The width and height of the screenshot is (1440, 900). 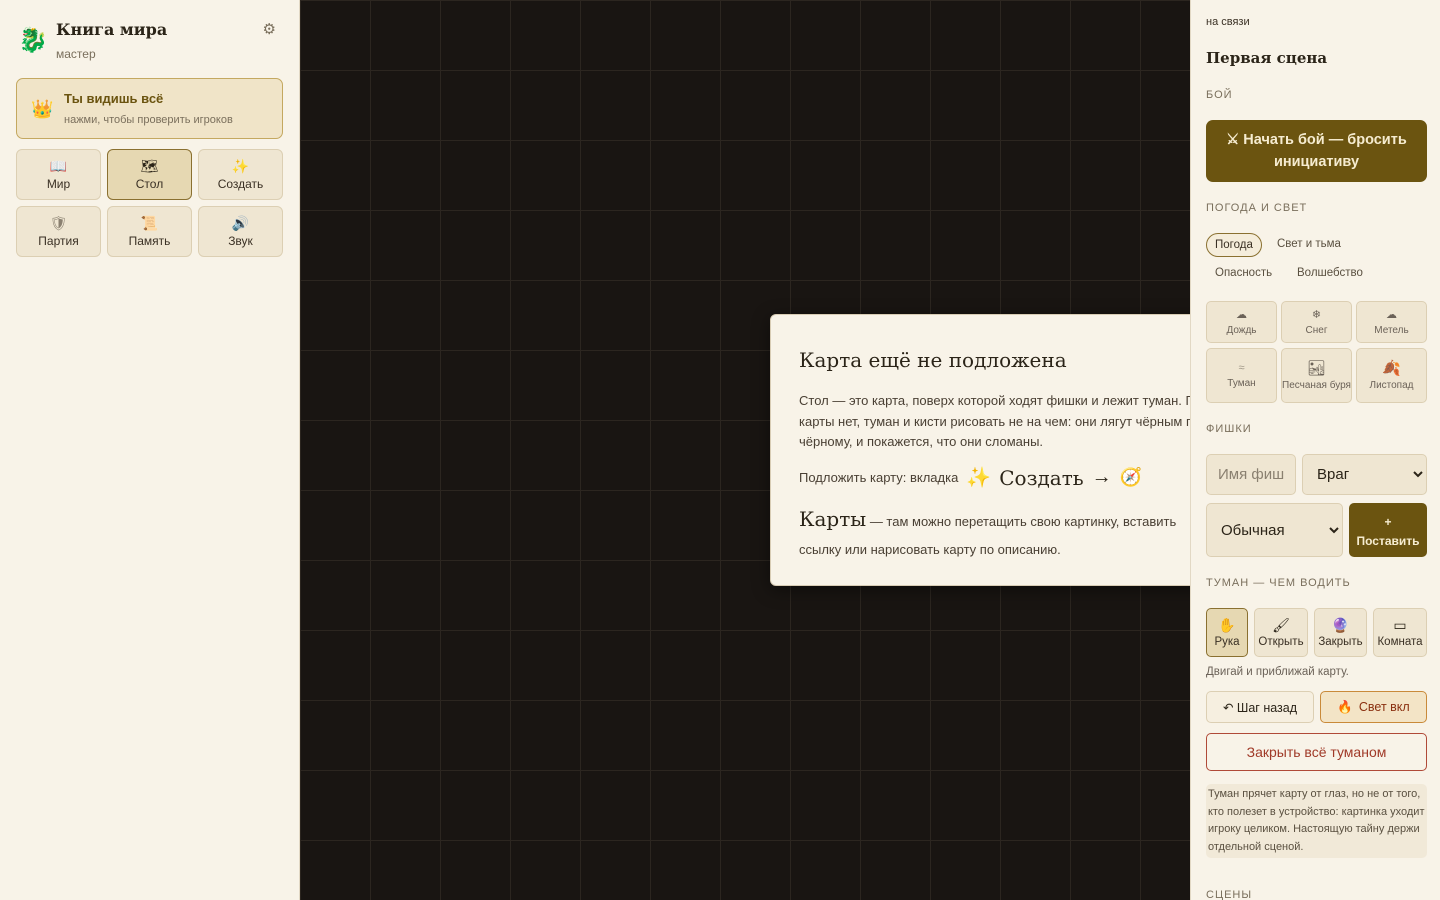 I want to click on fog-icon: ≈, so click(x=1241, y=368).